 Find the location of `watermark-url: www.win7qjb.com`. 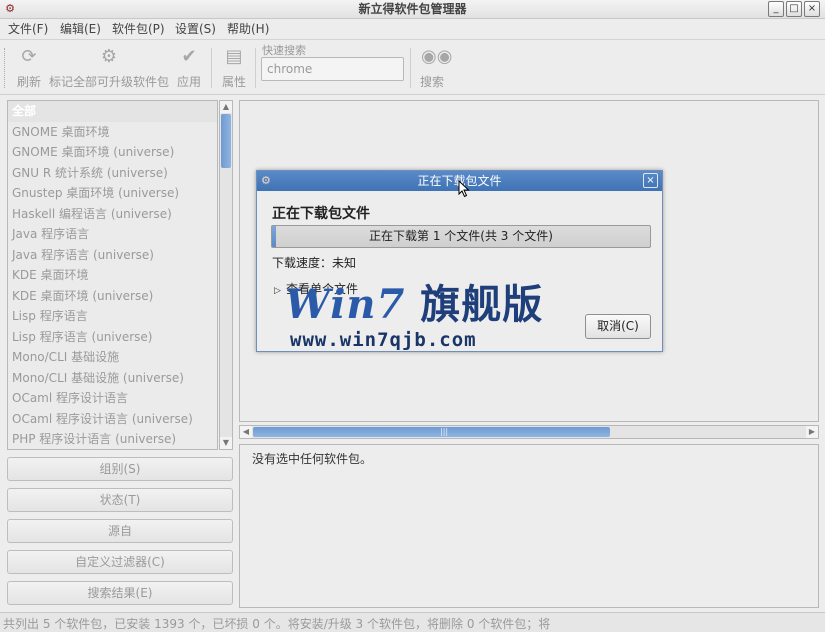

watermark-url: www.win7qjb.com is located at coordinates (383, 340).